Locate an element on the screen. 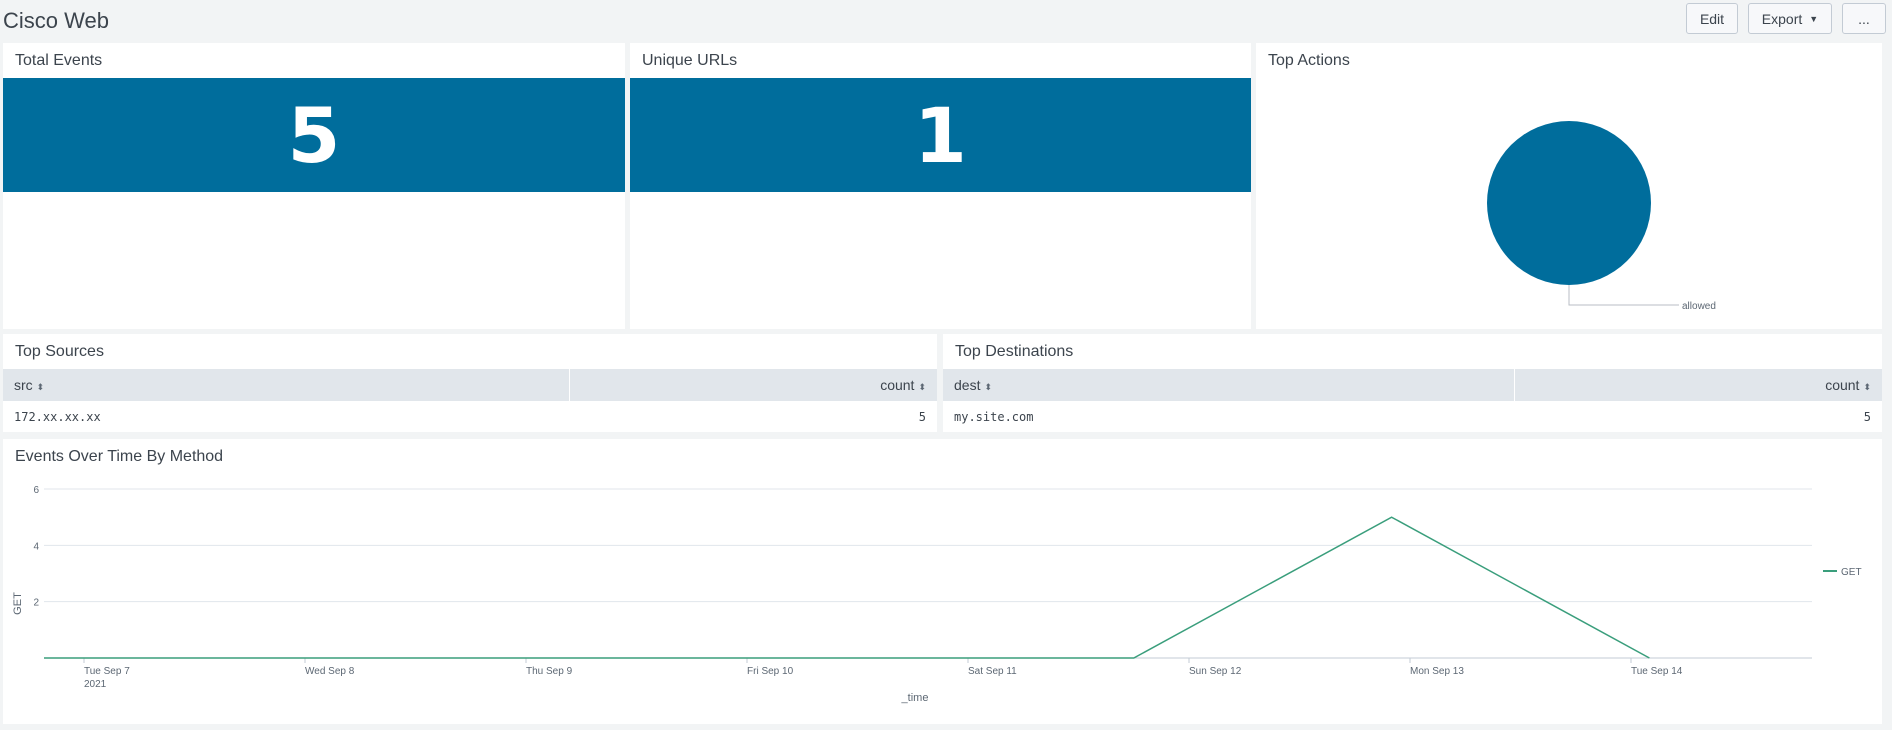  panel-title: Top Sources is located at coordinates (59, 351).